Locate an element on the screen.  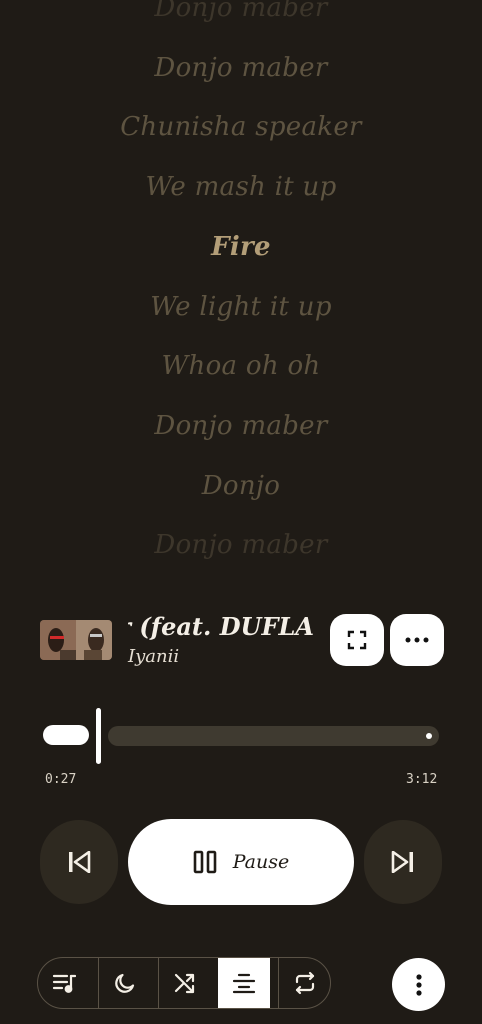
repeat-icon is located at coordinates (305, 983).